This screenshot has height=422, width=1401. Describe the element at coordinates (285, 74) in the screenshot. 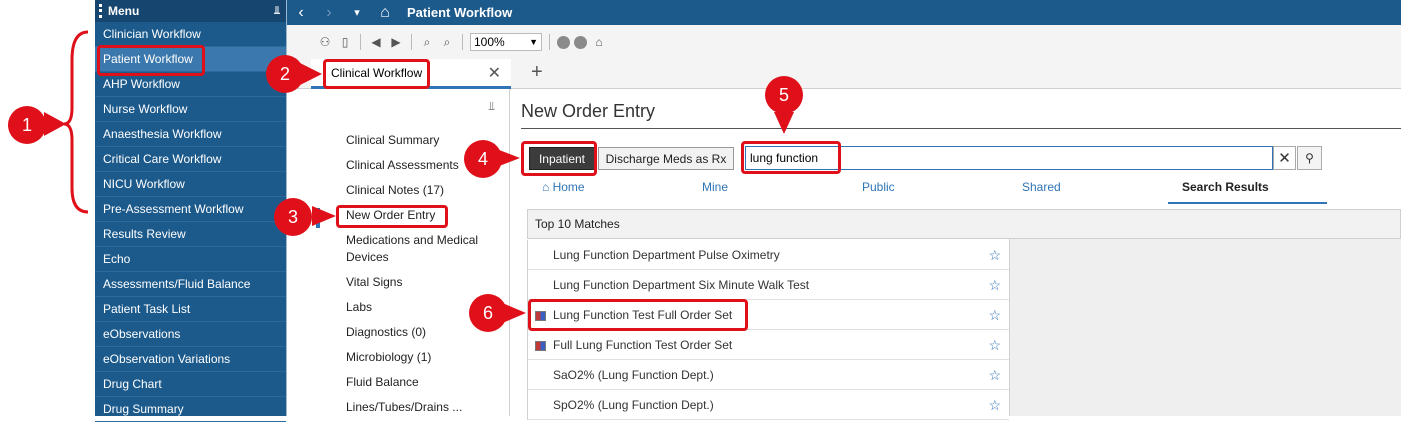

I see `marker-2: 2` at that location.